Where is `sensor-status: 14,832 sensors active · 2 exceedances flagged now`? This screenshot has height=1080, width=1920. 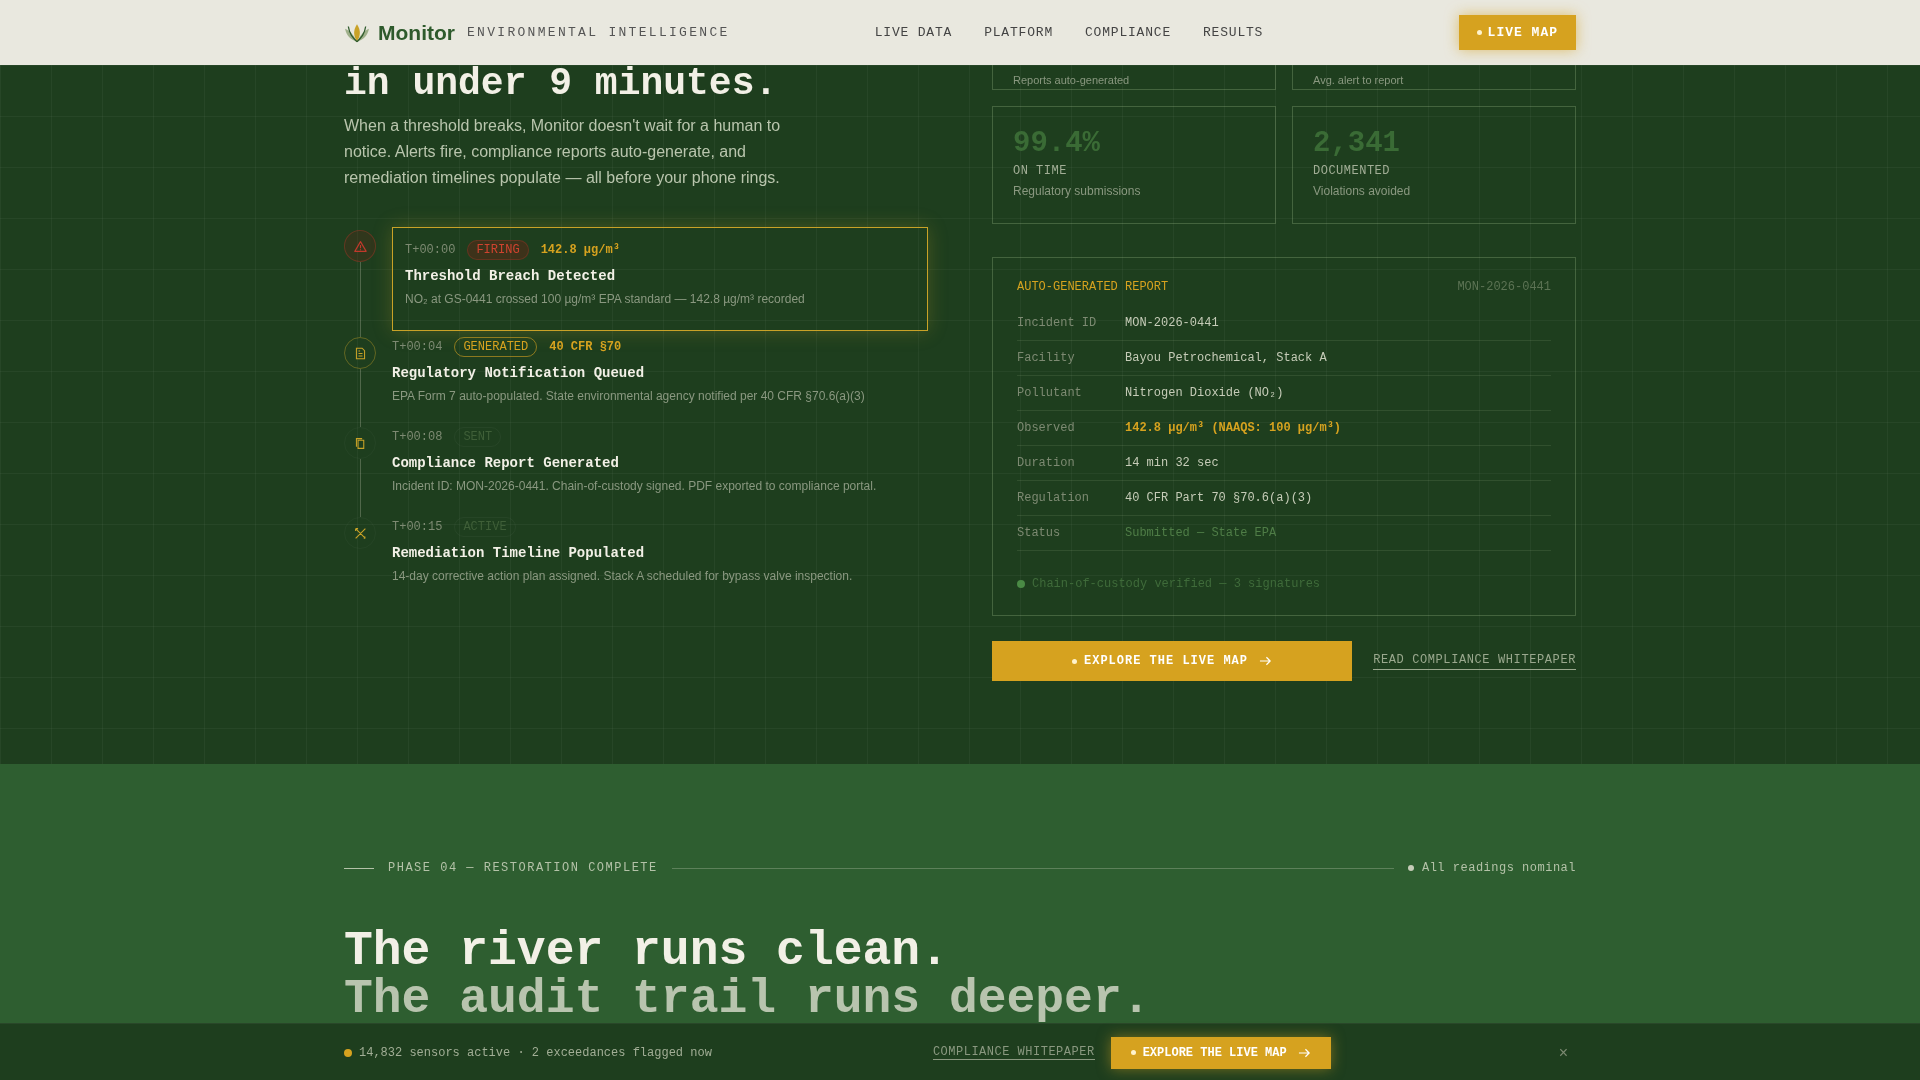 sensor-status: 14,832 sensors active · 2 exceedances flagged now is located at coordinates (535, 1052).